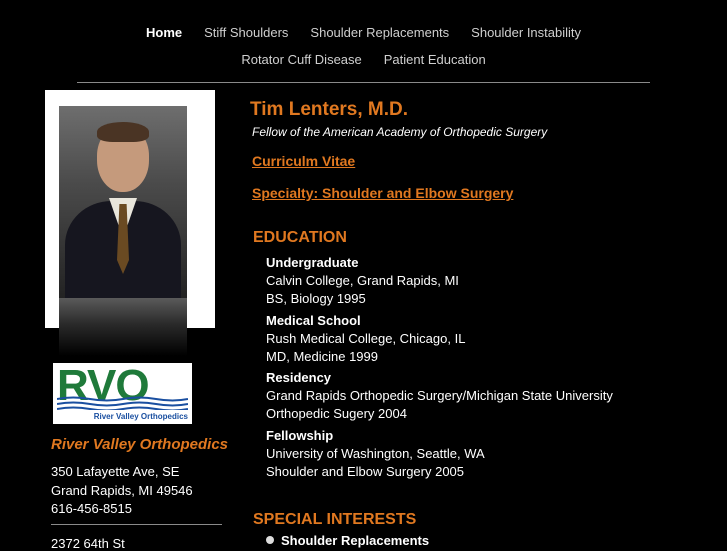 This screenshot has height=551, width=727. Describe the element at coordinates (115, 471) in the screenshot. I see `address-line-1: 350 Lafayette Ave, SE` at that location.